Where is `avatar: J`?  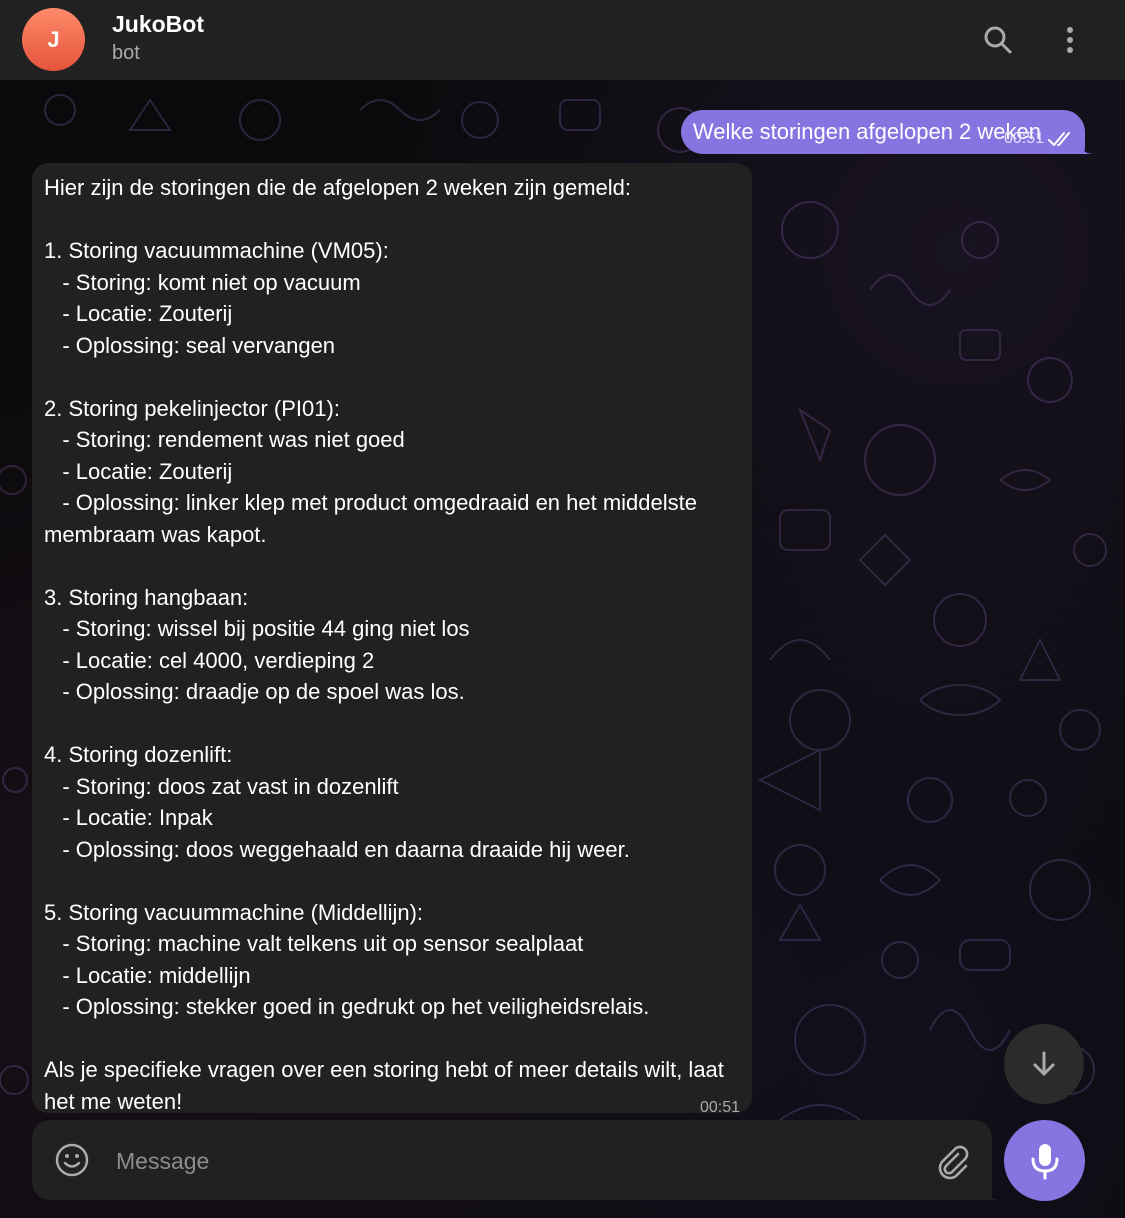
avatar: J is located at coordinates (53, 39).